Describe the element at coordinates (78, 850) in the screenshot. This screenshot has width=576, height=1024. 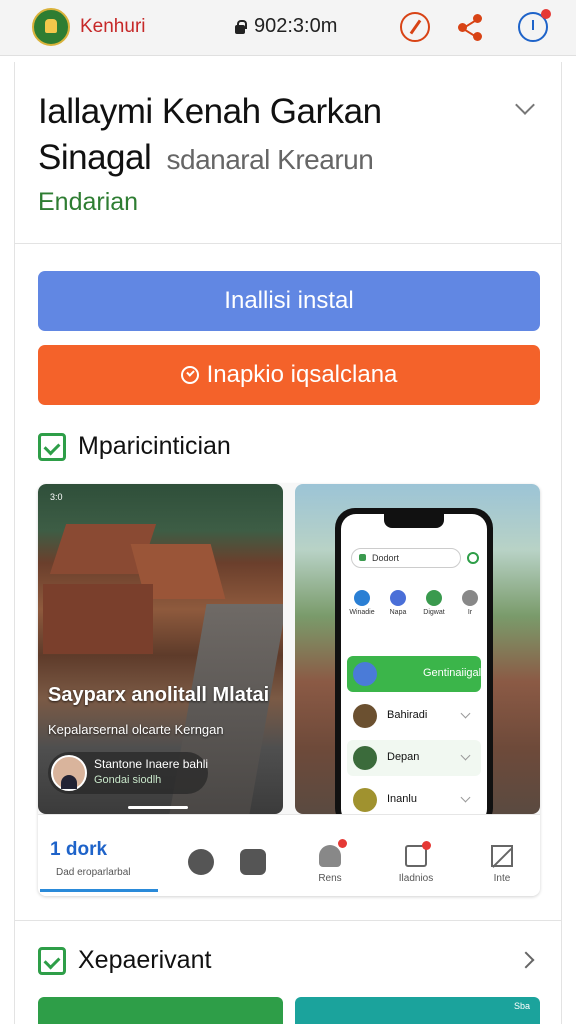
I see `nav-active-tab: 1 dork` at that location.